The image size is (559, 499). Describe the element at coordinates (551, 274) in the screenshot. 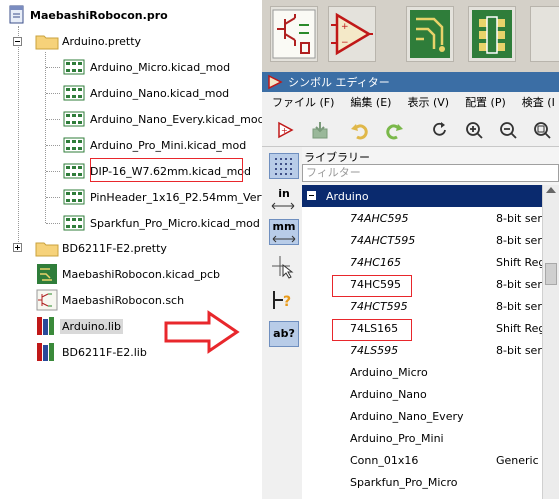

I see `scrollbar-thumb` at that location.